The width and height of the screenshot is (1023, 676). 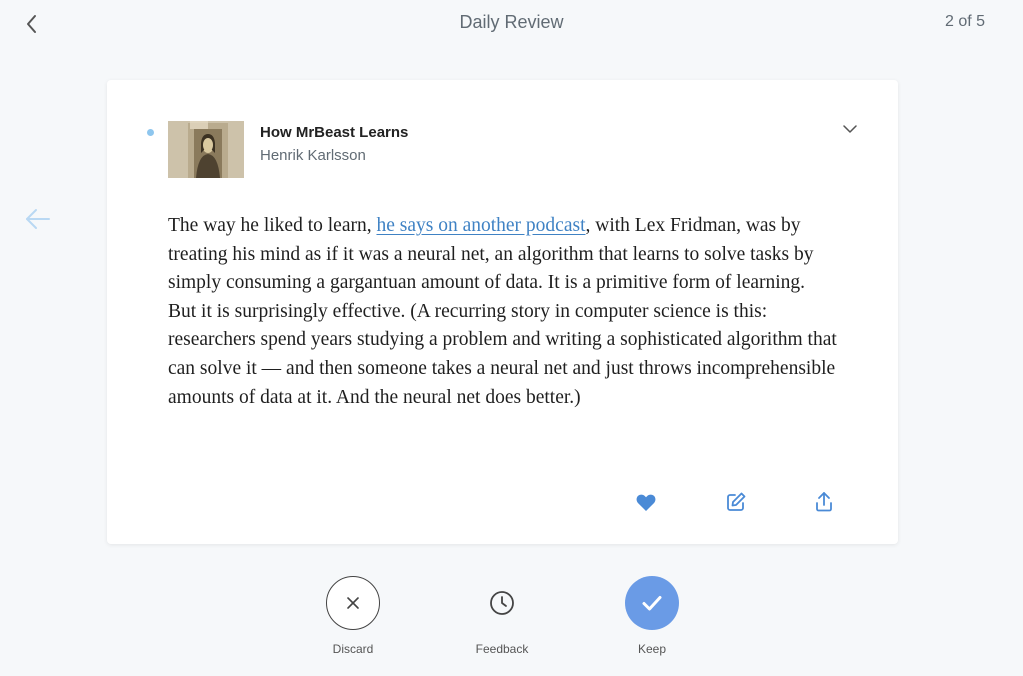 I want to click on share-icon, so click(x=824, y=502).